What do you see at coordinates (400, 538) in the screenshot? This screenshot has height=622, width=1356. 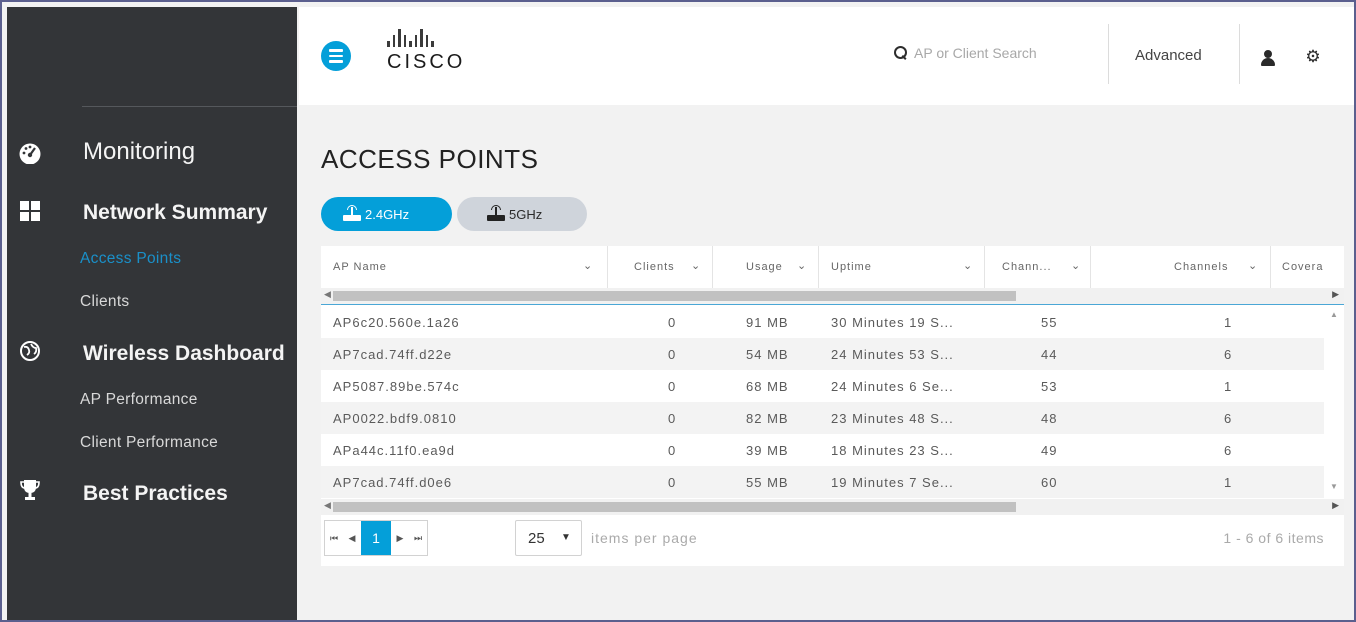 I see `next-page-button: ▶` at bounding box center [400, 538].